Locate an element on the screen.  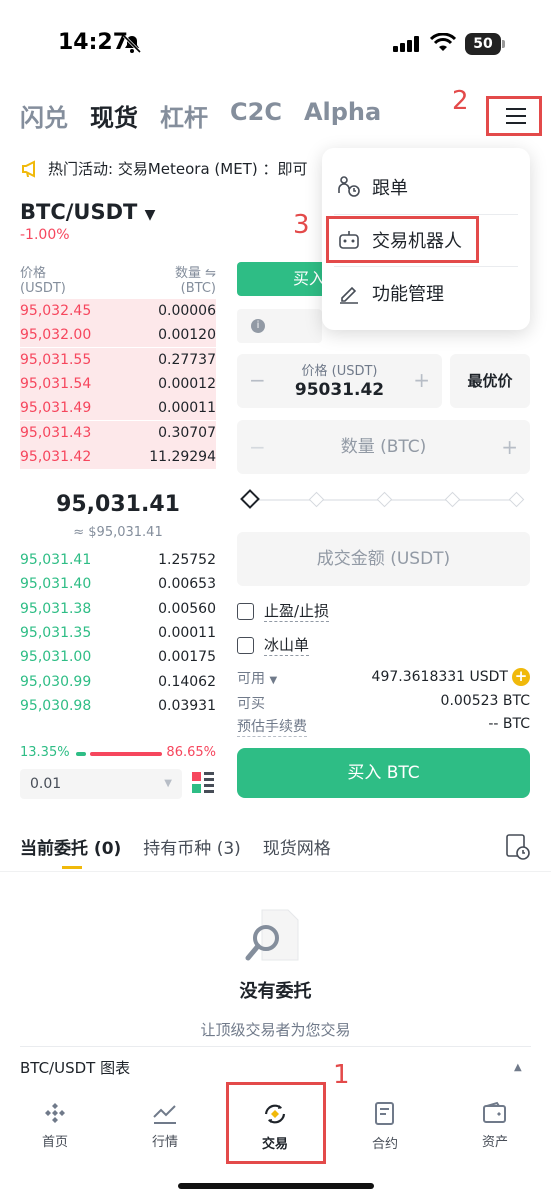
order-tabs: 当前委托 (0) 持有币种 (3) 现货网格 is located at coordinates (175, 846).